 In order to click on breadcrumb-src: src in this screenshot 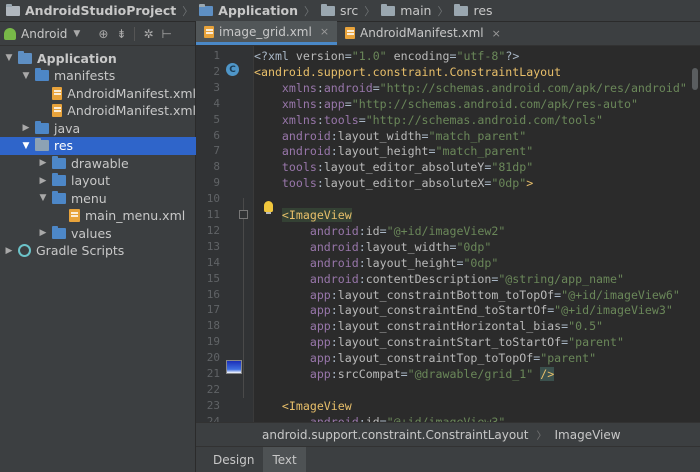, I will do `click(339, 10)`.